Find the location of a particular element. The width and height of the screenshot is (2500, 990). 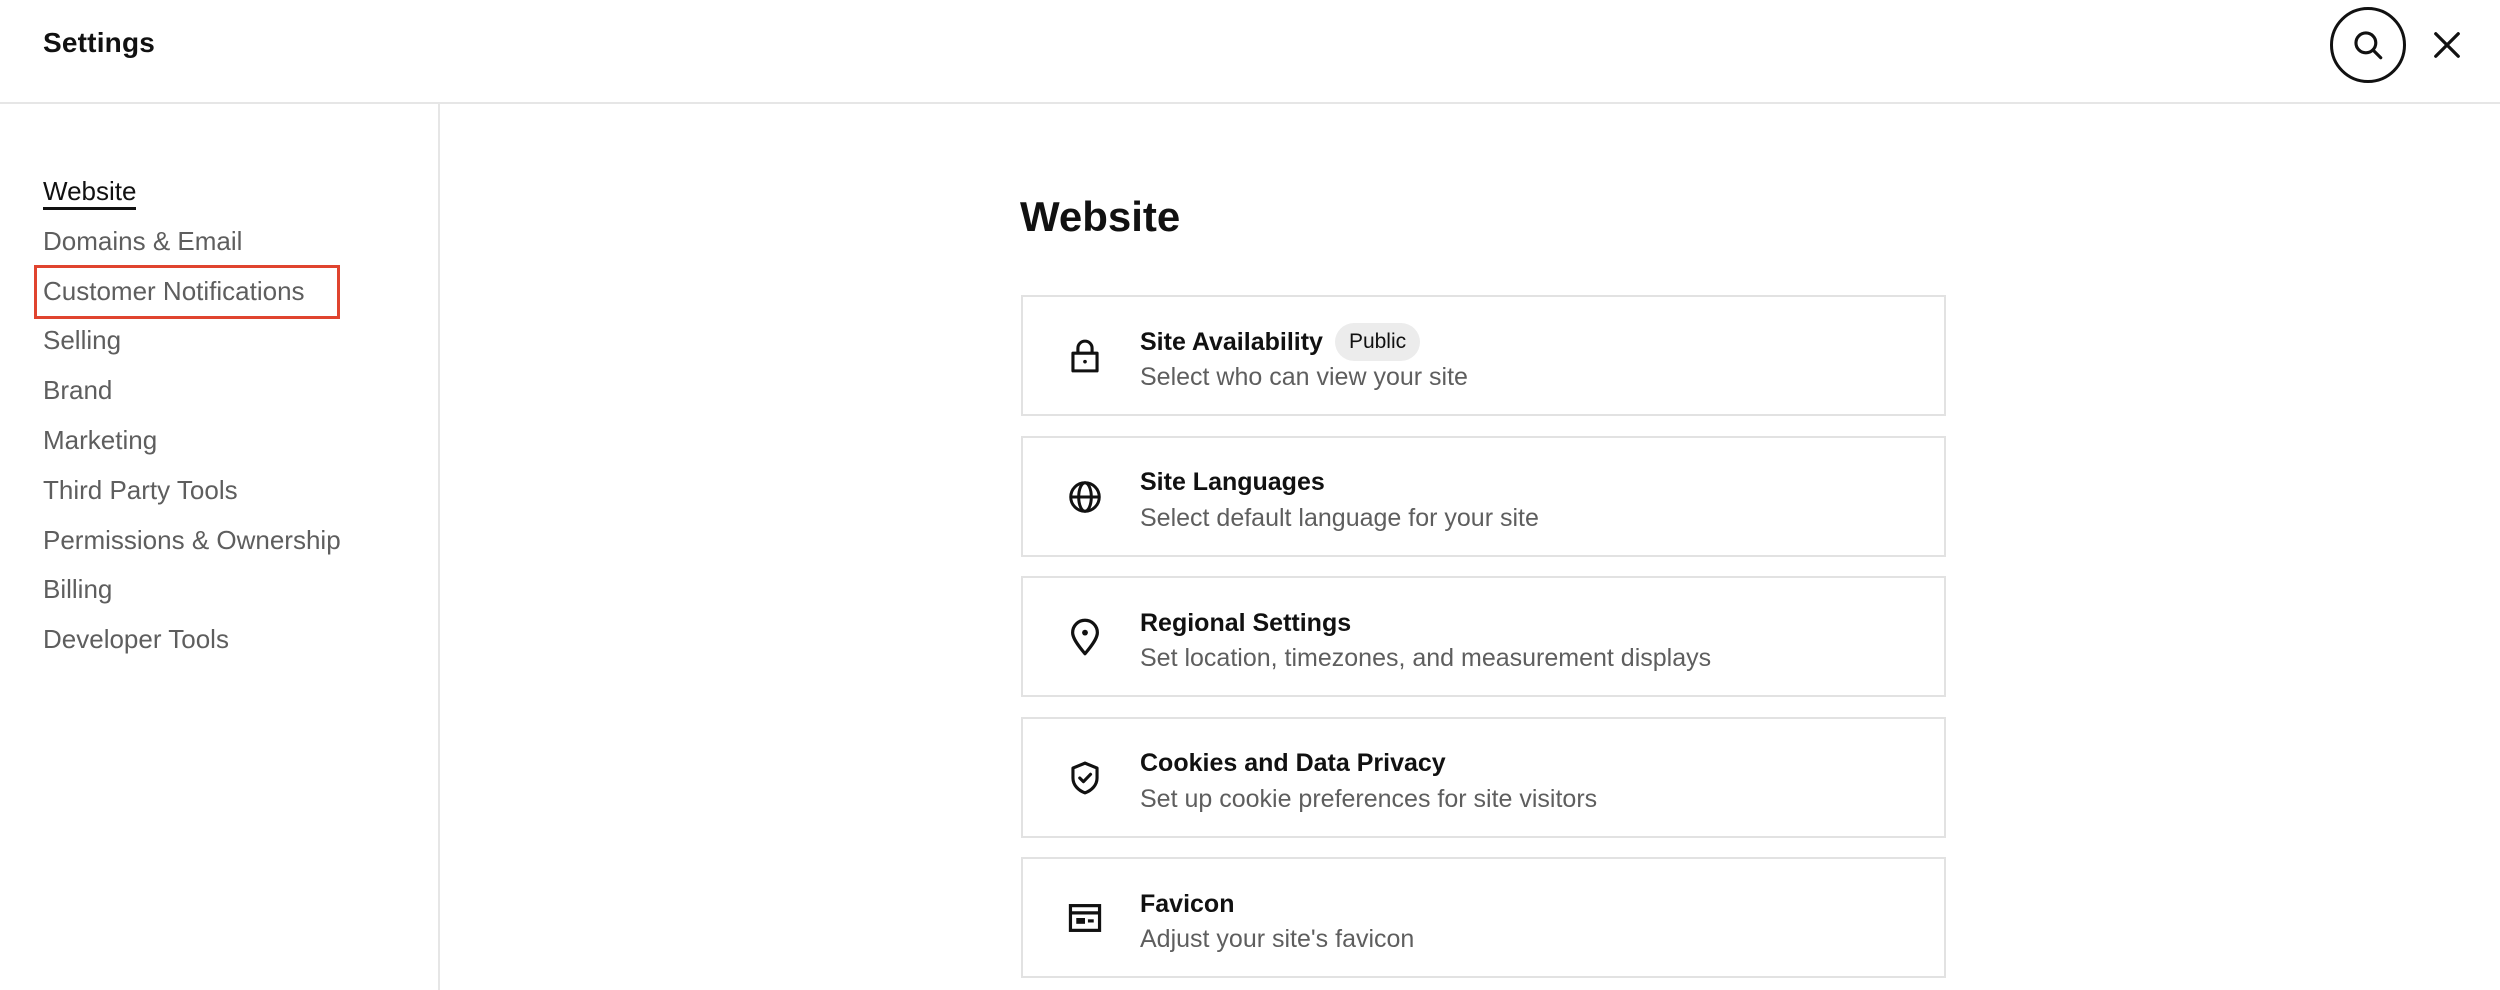

sidebar-item-customer-notifications: Customer Notifications is located at coordinates (192, 297).